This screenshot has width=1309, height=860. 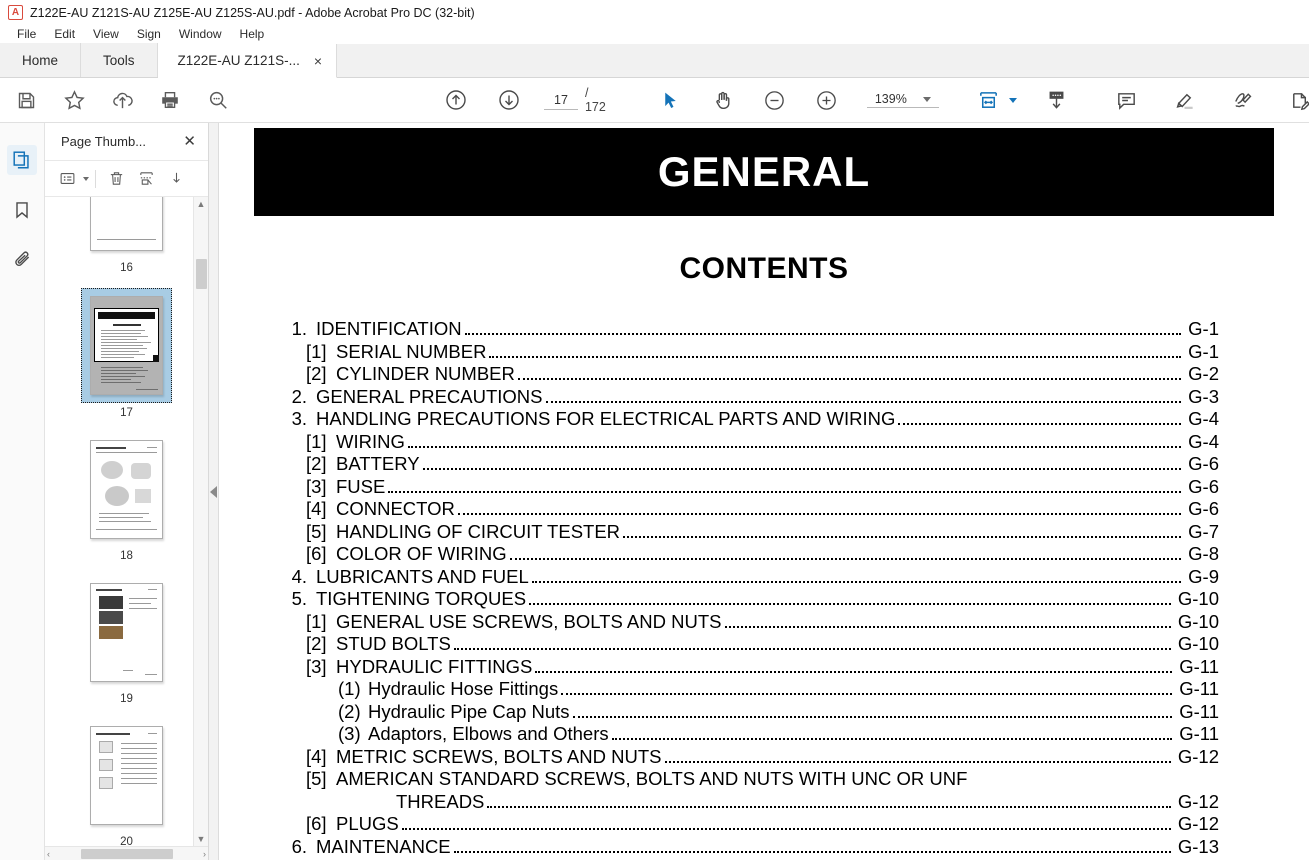 I want to click on toc-entry: 4. LUBRICANTS AND FUEL G-9, so click(x=750, y=577).